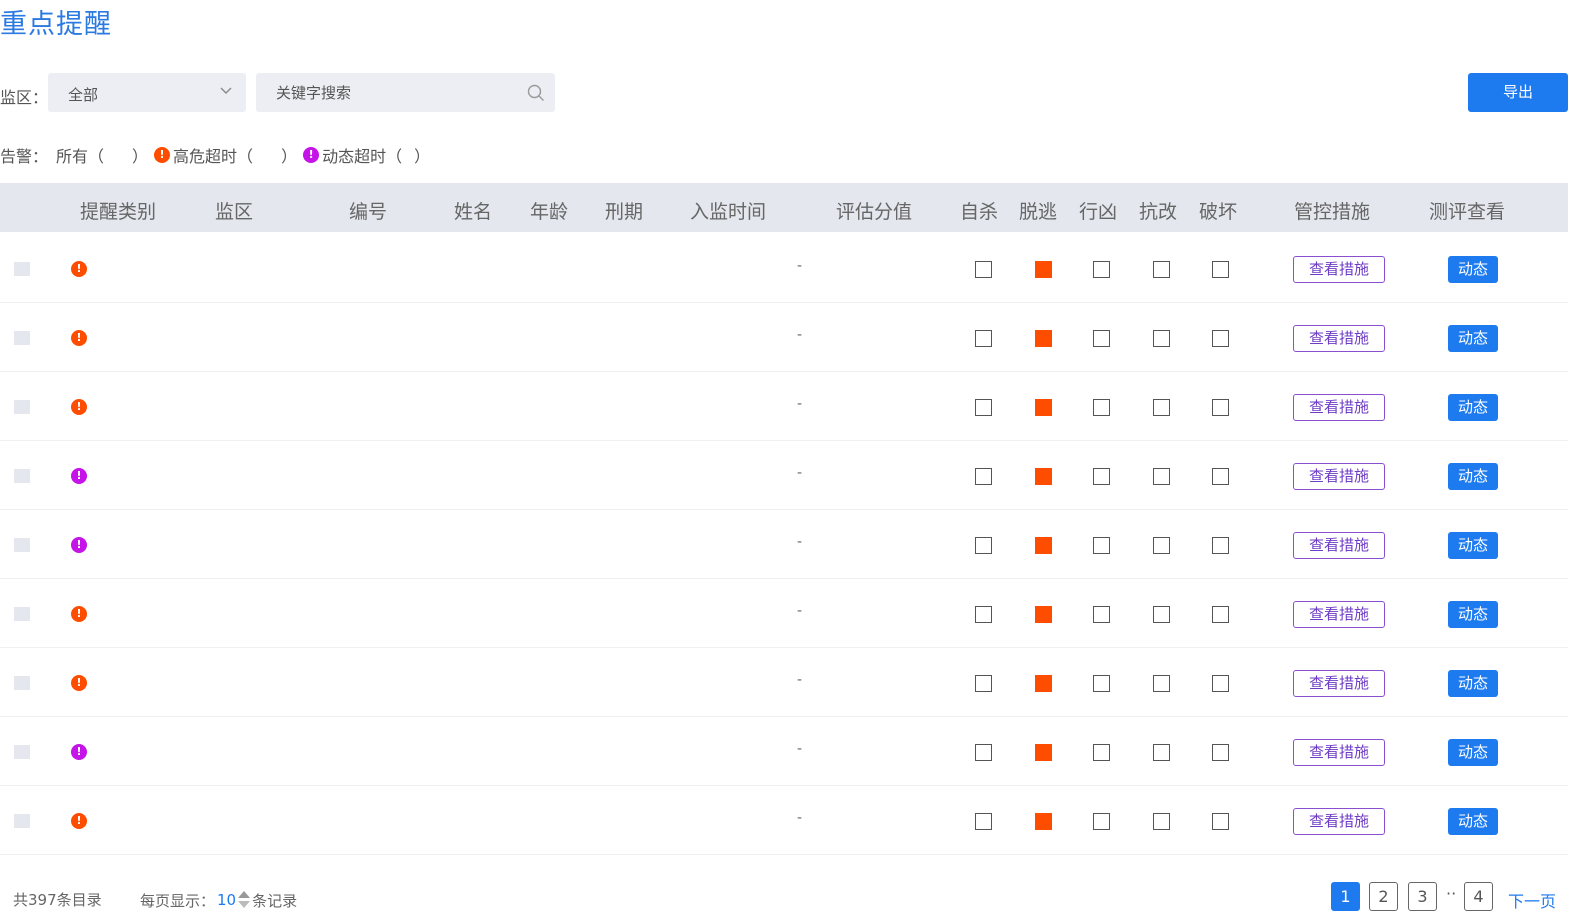  What do you see at coordinates (979, 212) in the screenshot?
I see `header-suicide: 自杀` at bounding box center [979, 212].